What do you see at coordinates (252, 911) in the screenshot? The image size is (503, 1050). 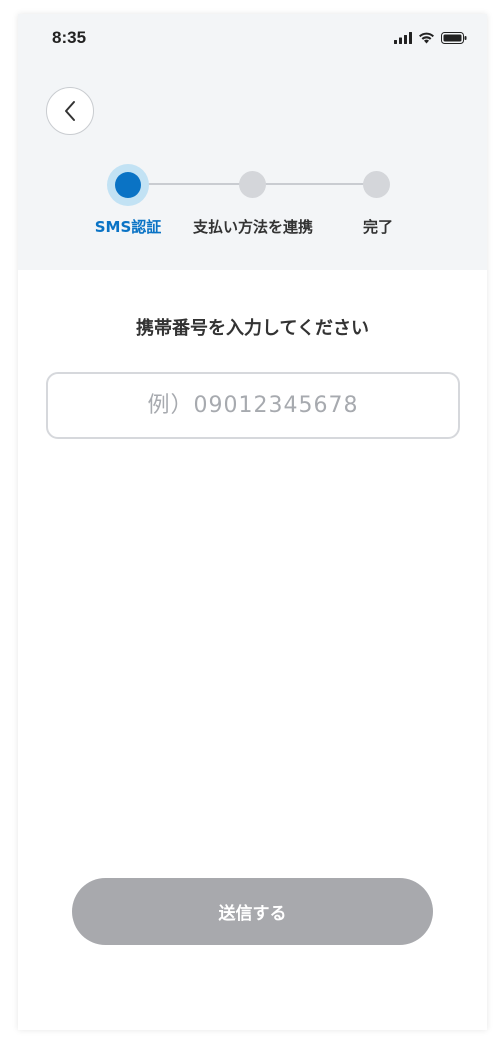 I see `send-button: 送信する` at bounding box center [252, 911].